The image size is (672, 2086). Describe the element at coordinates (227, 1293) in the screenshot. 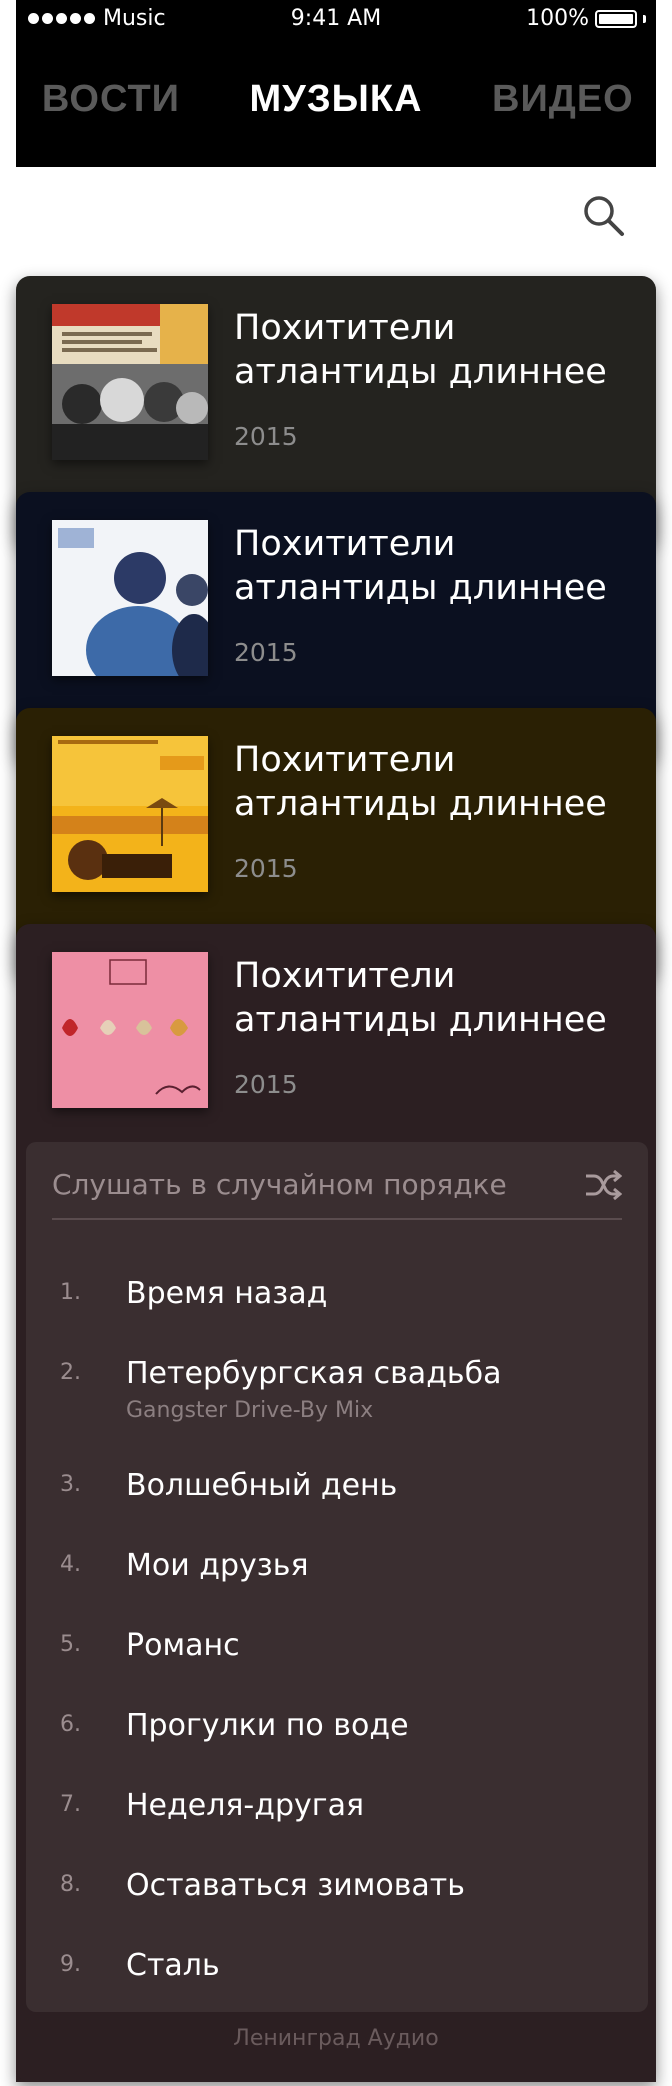

I see `track-title: Время назад` at that location.